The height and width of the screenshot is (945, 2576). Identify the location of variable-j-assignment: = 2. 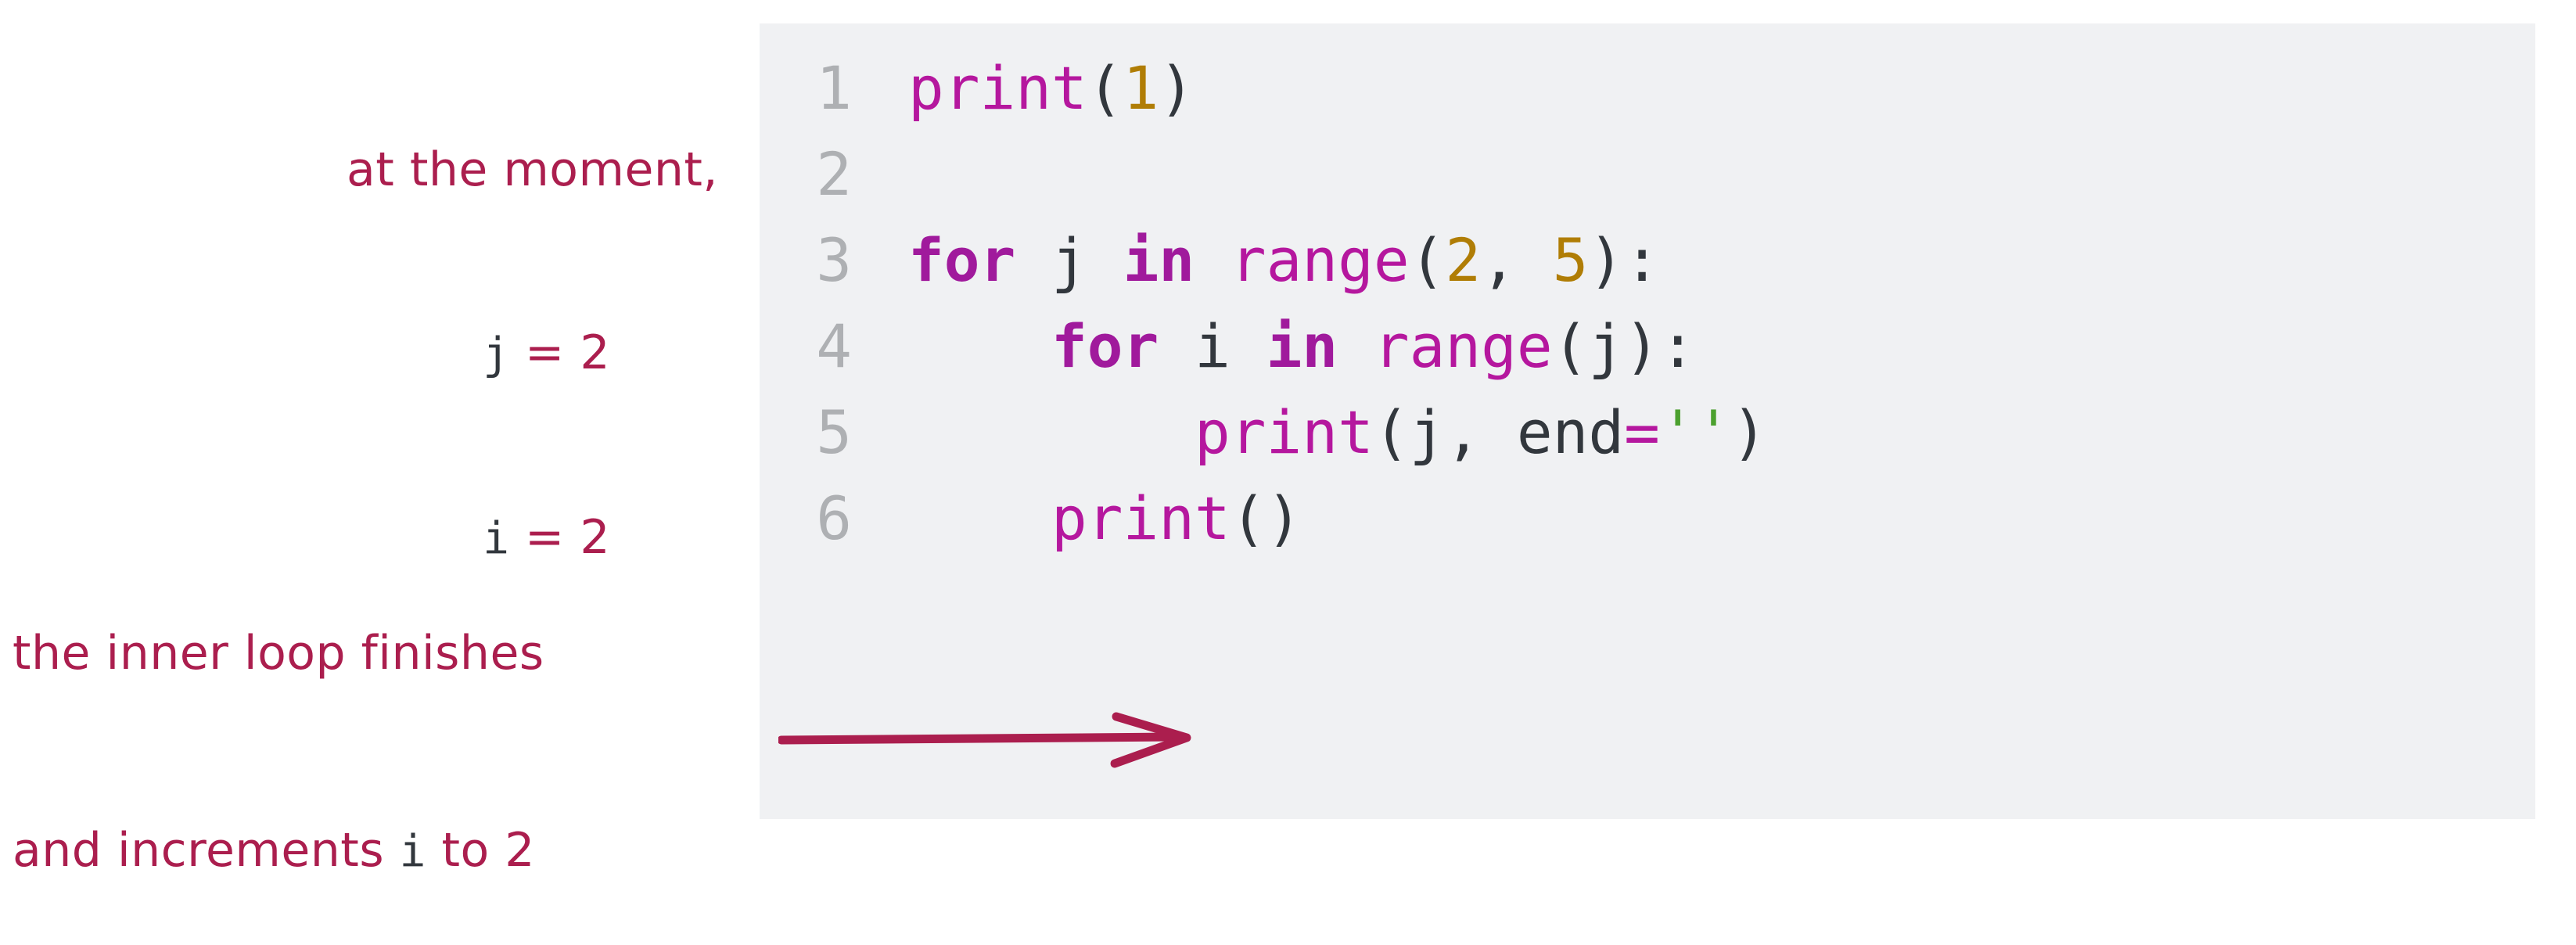
(559, 352).